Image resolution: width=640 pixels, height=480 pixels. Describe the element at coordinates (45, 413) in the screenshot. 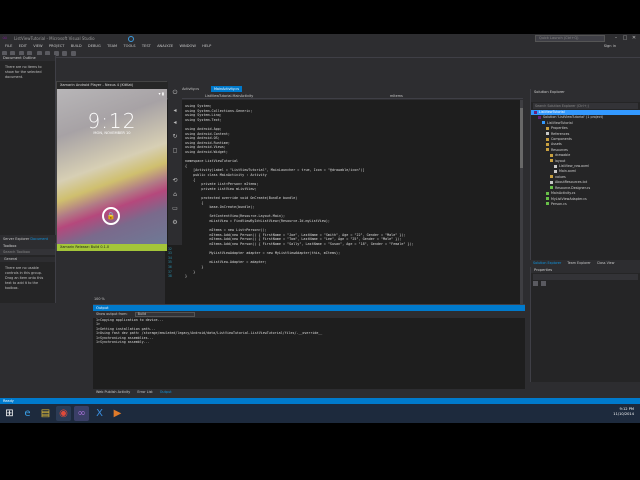

I see `explorer-icon: ▤` at that location.